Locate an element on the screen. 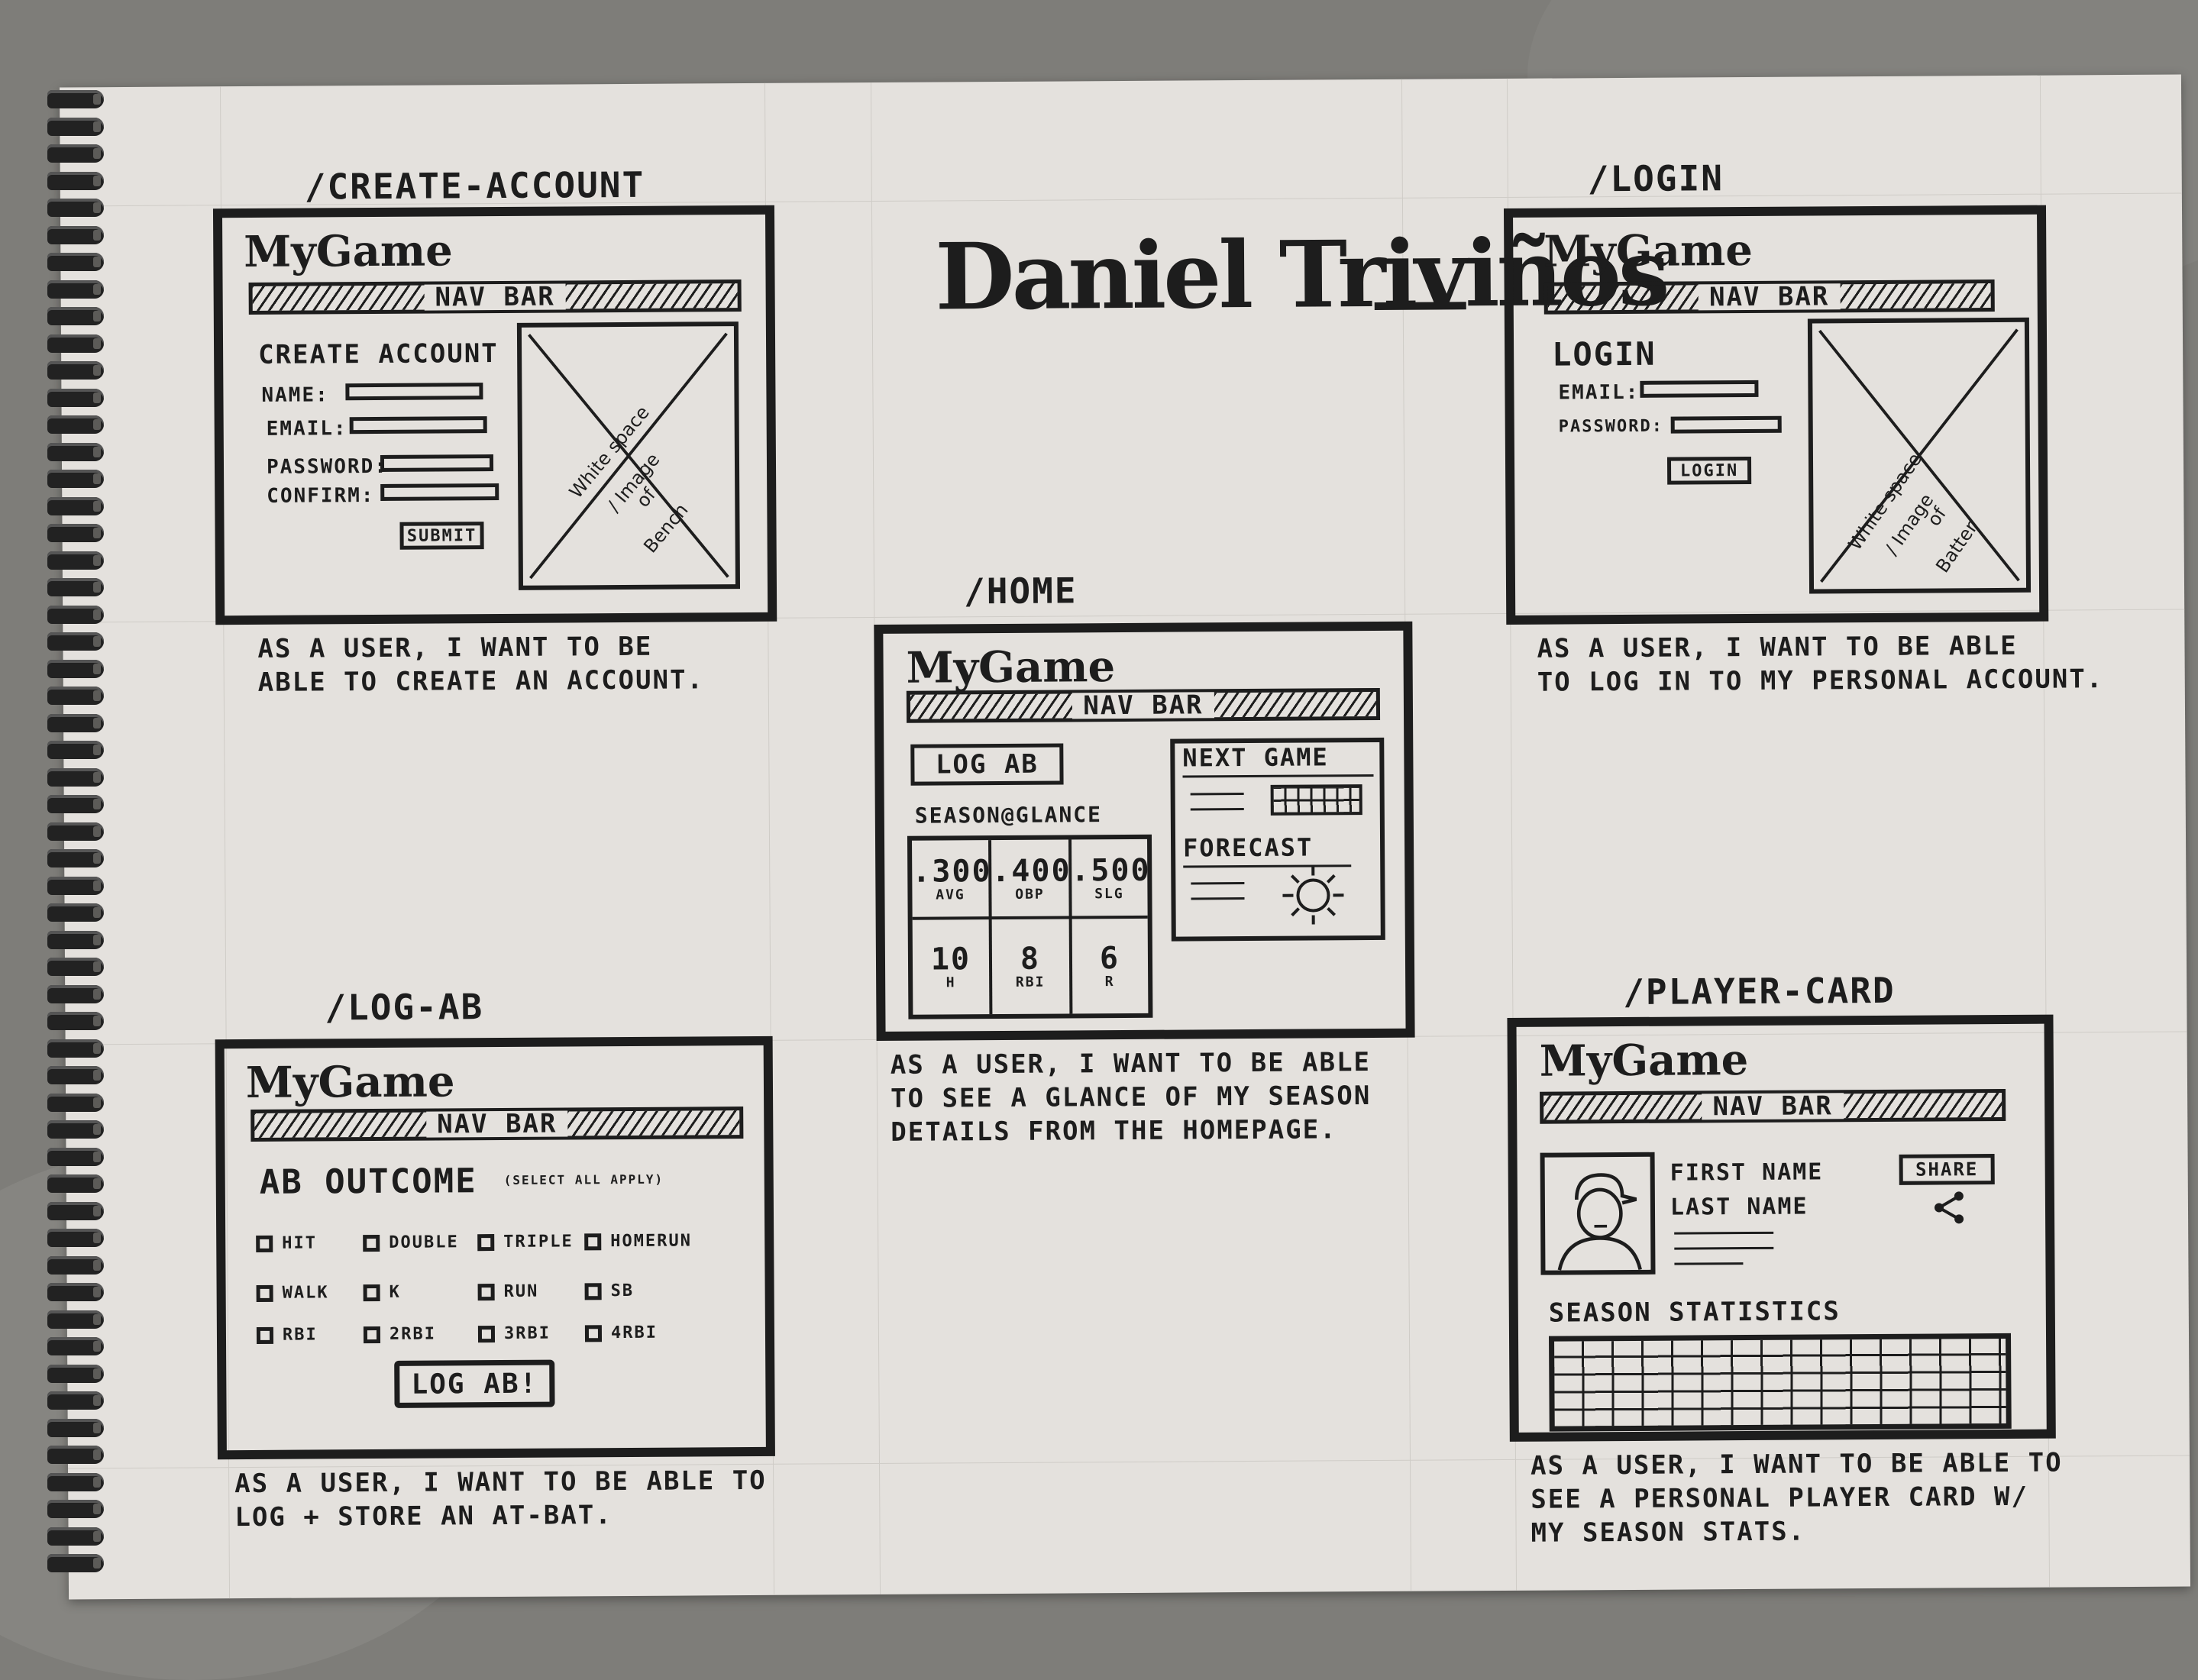  checkbox-3rbi is located at coordinates (486, 1334).